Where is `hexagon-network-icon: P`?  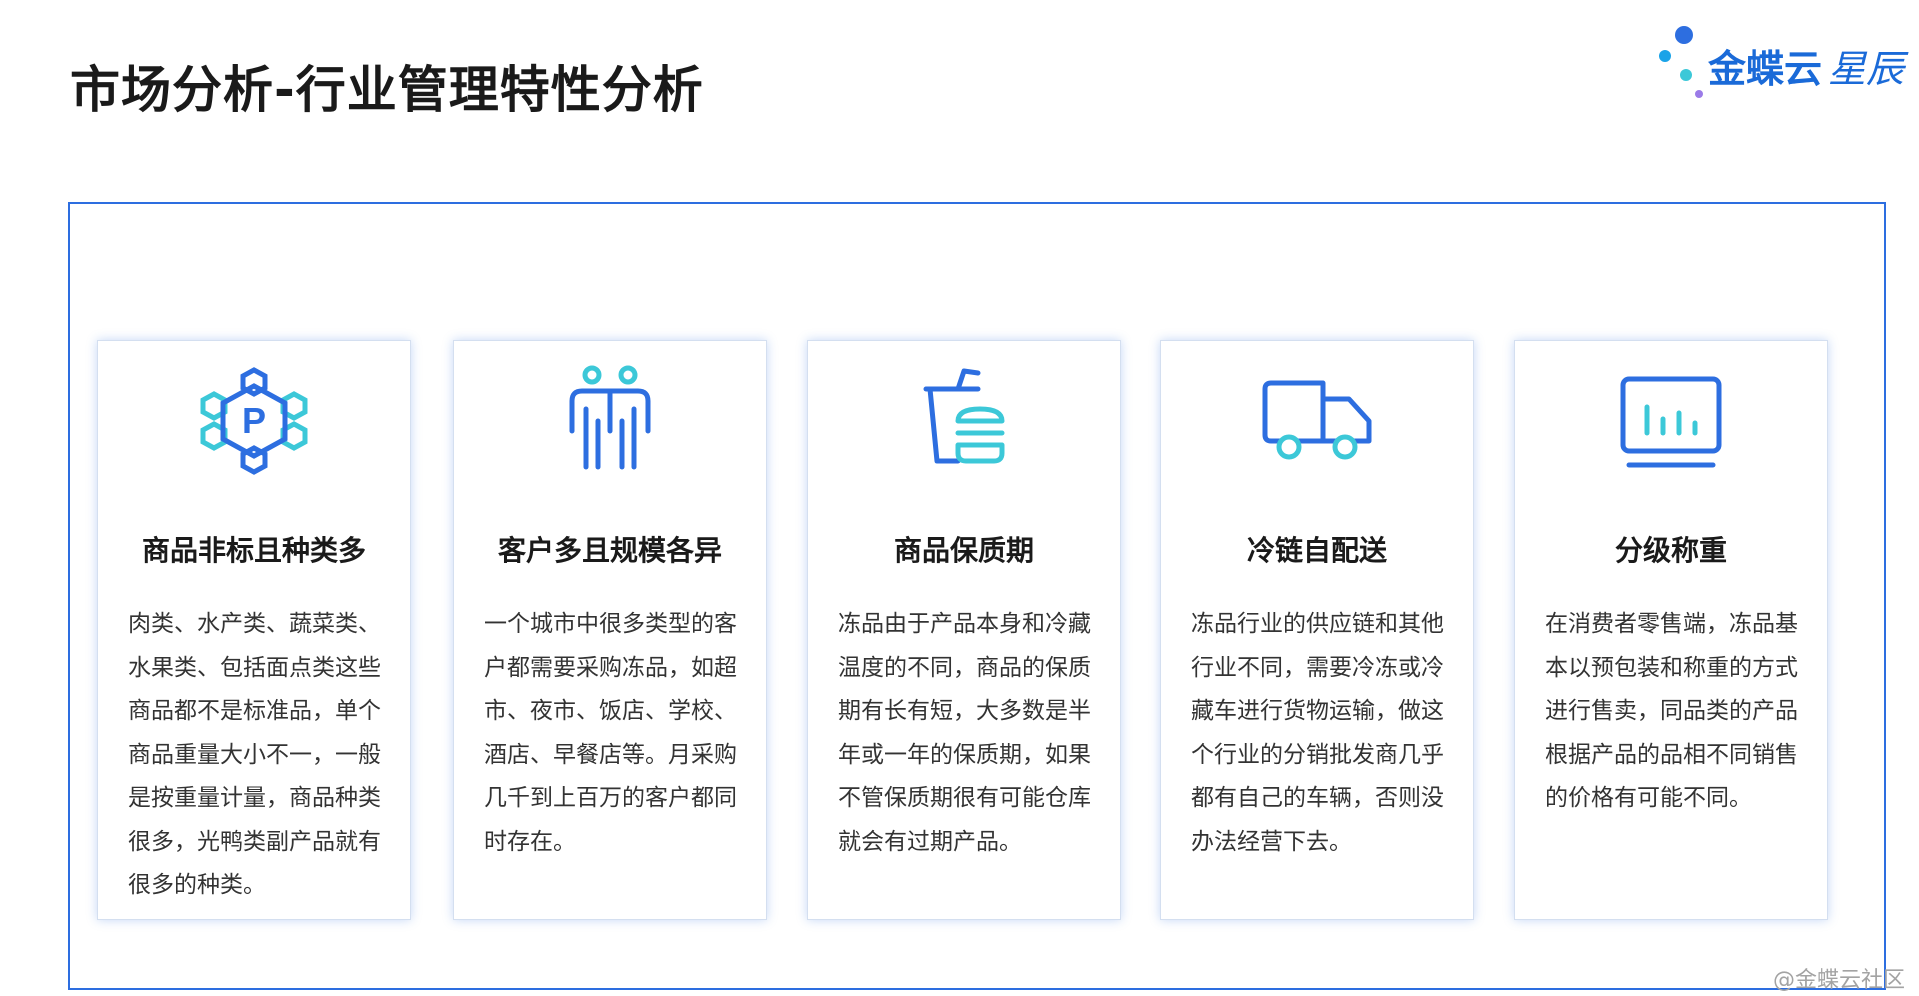 hexagon-network-icon: P is located at coordinates (254, 421).